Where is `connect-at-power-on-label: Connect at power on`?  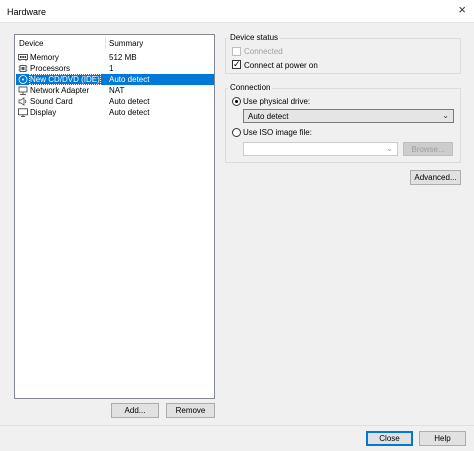 connect-at-power-on-label: Connect at power on is located at coordinates (281, 65).